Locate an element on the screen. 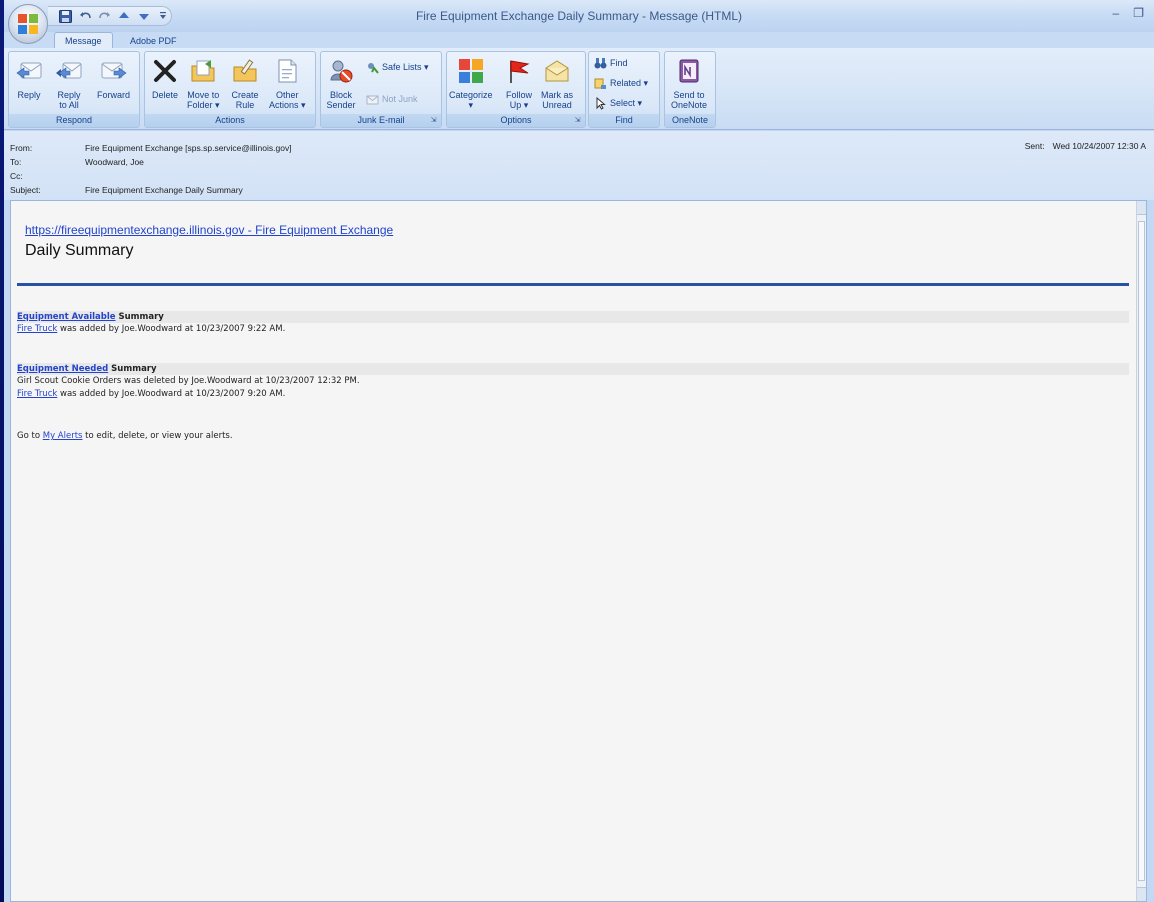 Image resolution: width=1154 pixels, height=902 pixels. equipment-needed-heading: Equipment Needed Summary is located at coordinates (573, 369).